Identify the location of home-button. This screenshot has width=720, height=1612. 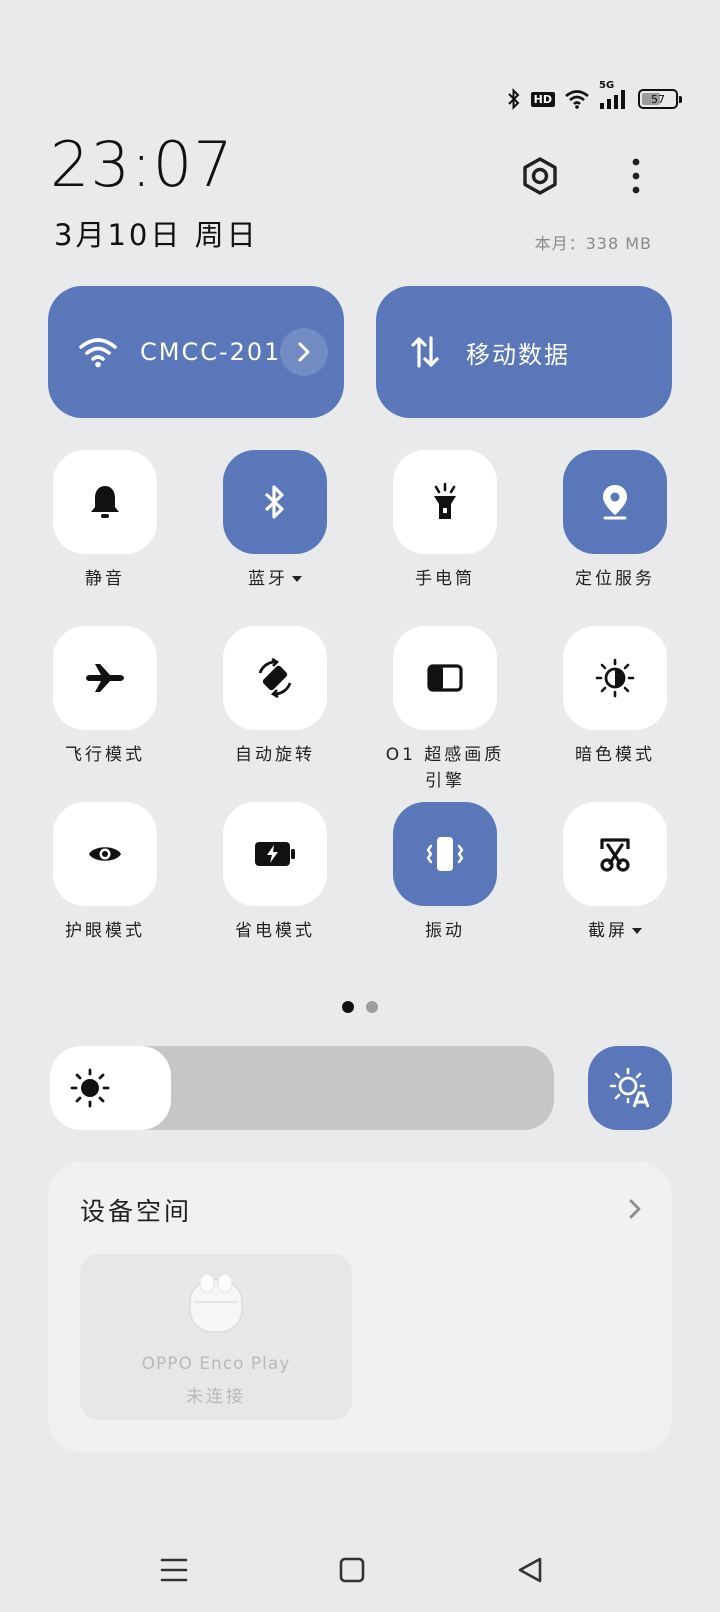
(352, 1570).